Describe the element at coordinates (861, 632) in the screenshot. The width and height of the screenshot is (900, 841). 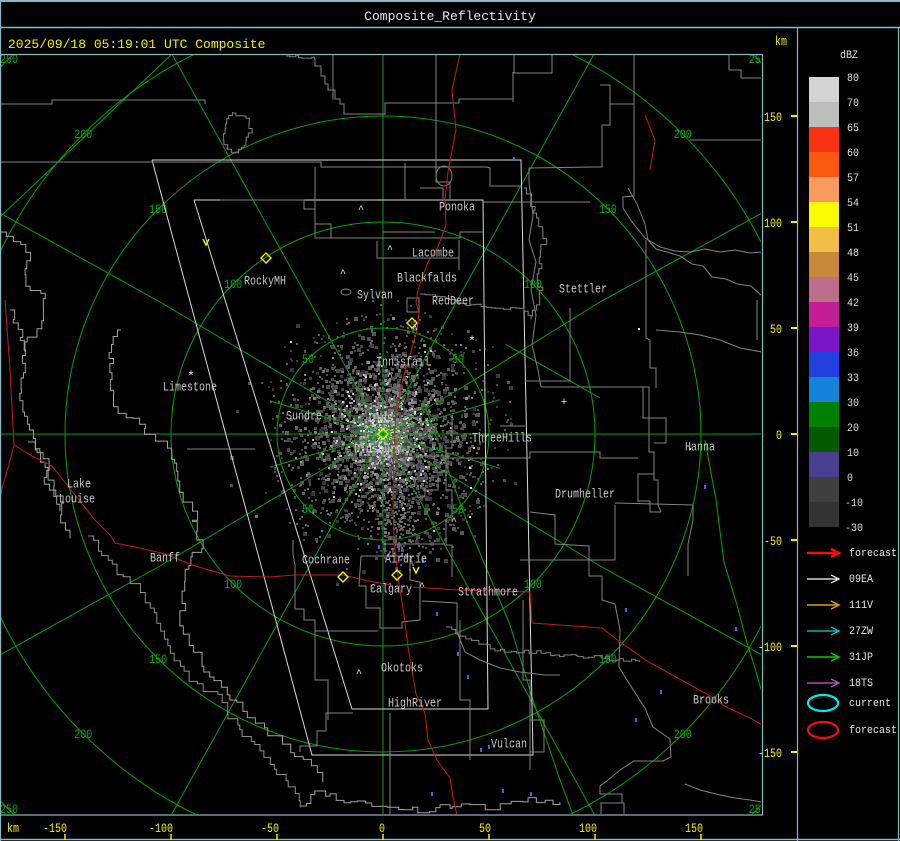
I see `svg-text: 27ZW` at that location.